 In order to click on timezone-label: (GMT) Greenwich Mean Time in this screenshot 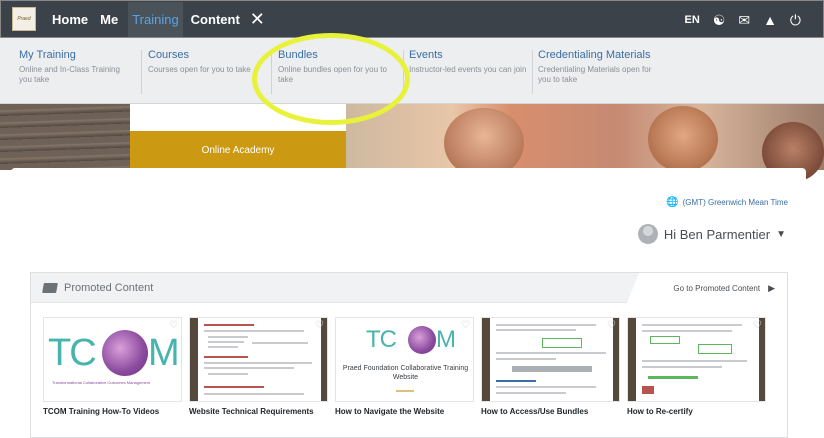, I will do `click(735, 202)`.